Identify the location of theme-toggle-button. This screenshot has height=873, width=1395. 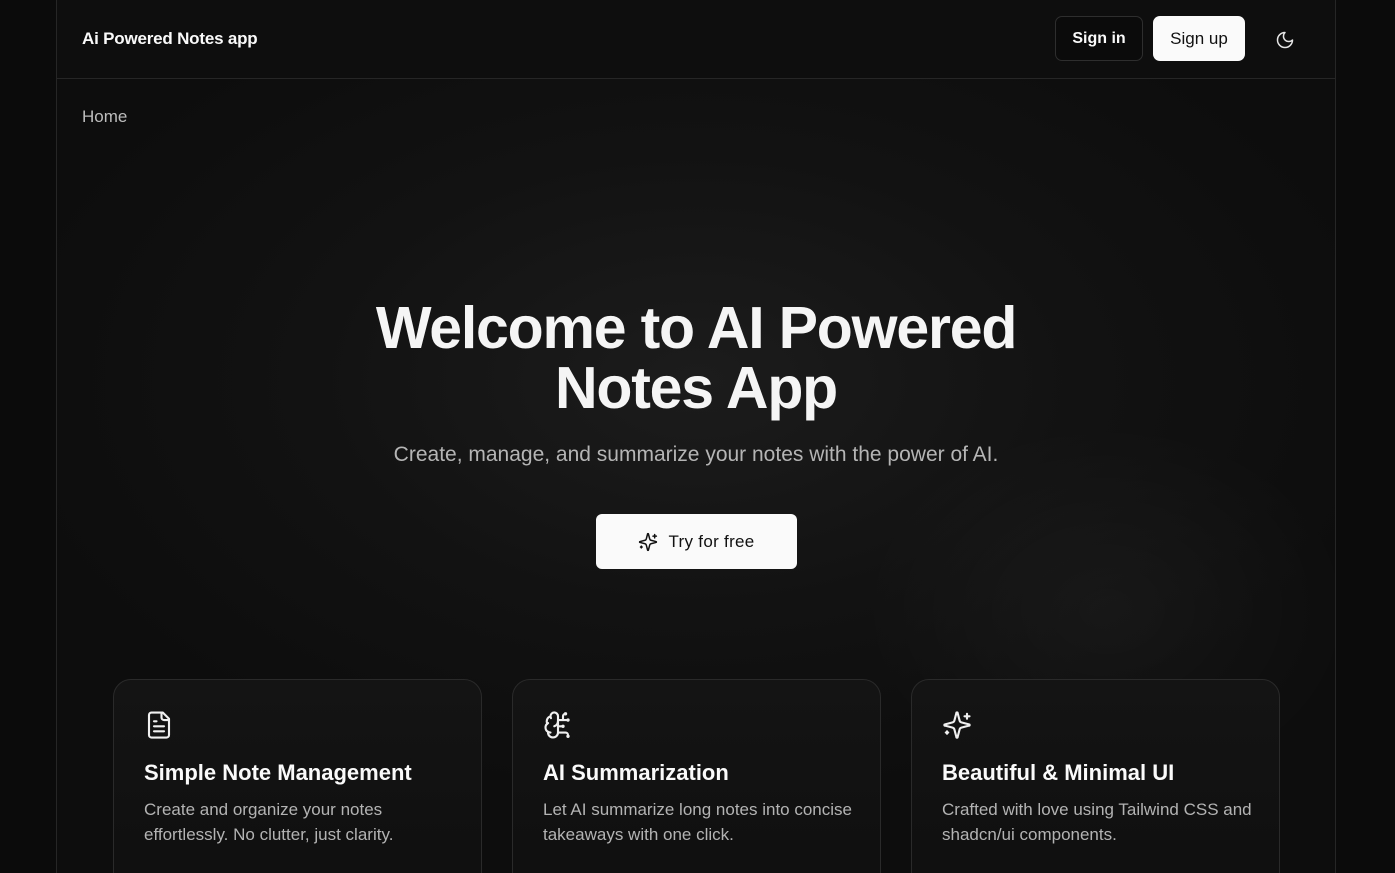
(1285, 40).